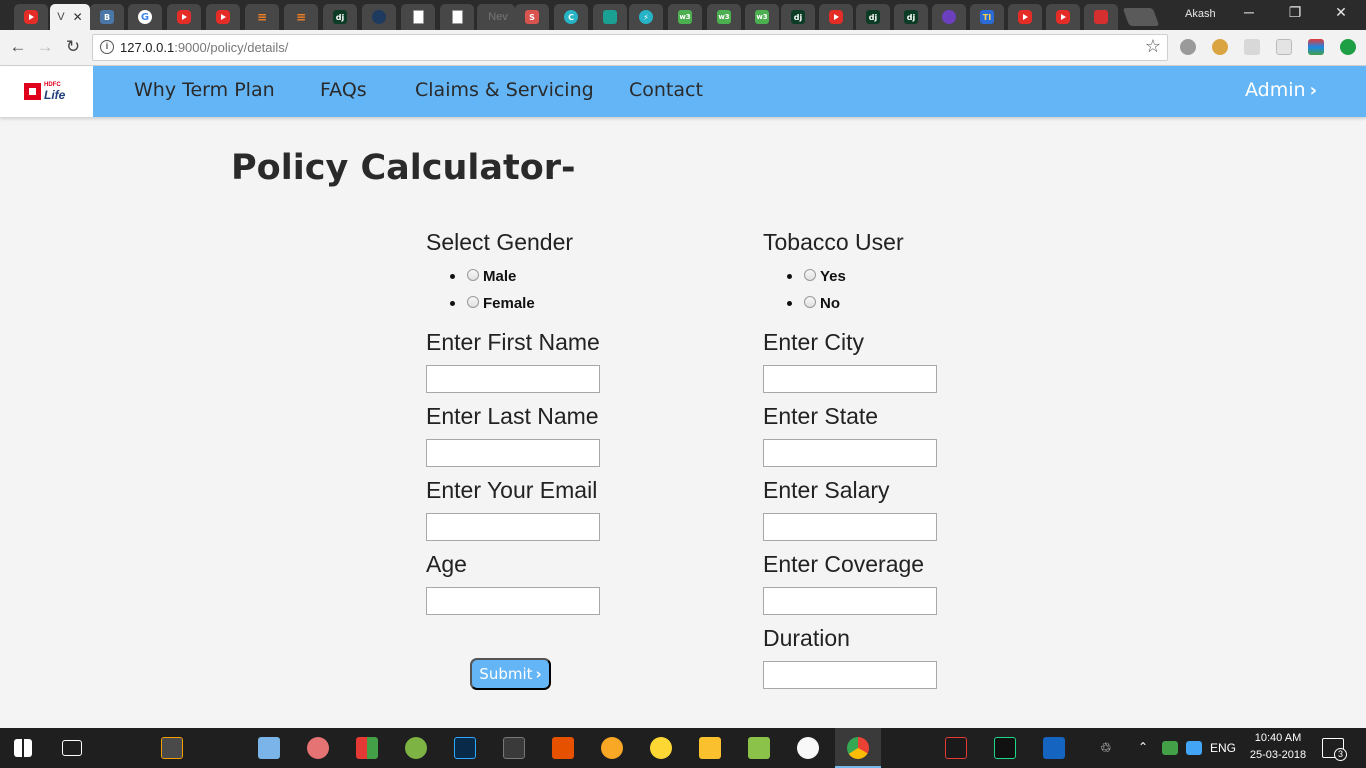 This screenshot has height=768, width=1366. Describe the element at coordinates (1143, 747) in the screenshot. I see `chevron-up-icon: ⌃` at that location.